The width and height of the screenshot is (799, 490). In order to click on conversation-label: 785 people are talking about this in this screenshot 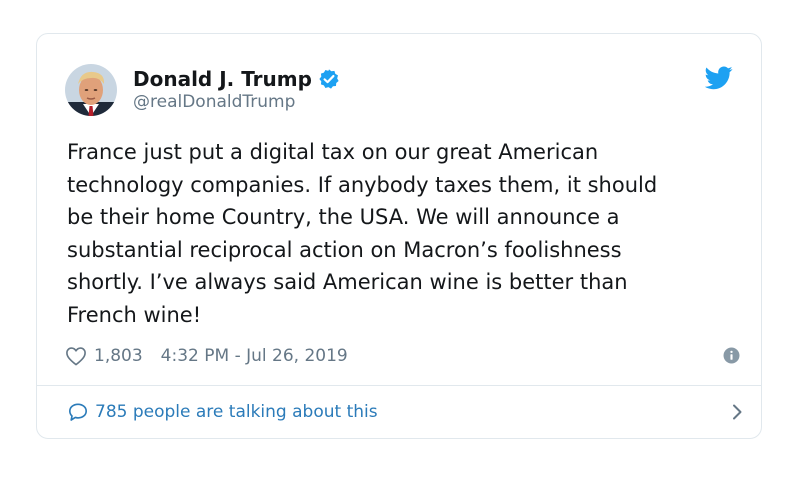, I will do `click(236, 412)`.